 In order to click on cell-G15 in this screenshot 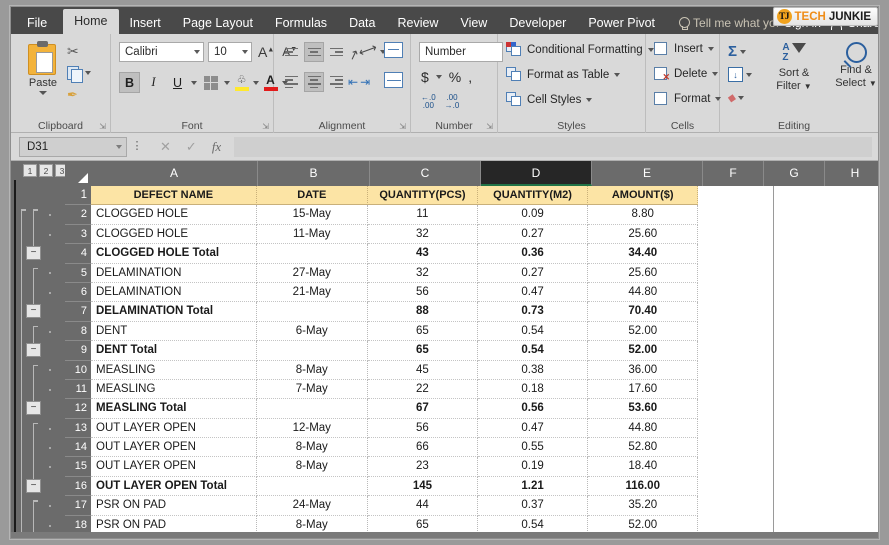, I will do `click(789, 466)`.